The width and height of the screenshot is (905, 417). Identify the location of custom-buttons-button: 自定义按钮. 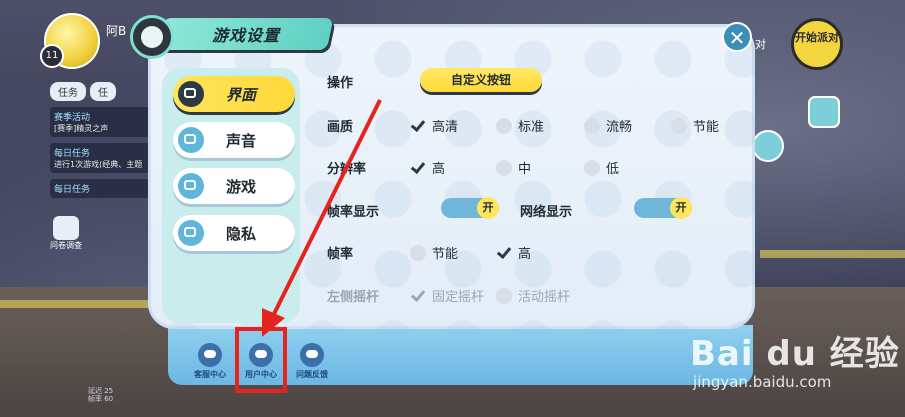
(481, 80).